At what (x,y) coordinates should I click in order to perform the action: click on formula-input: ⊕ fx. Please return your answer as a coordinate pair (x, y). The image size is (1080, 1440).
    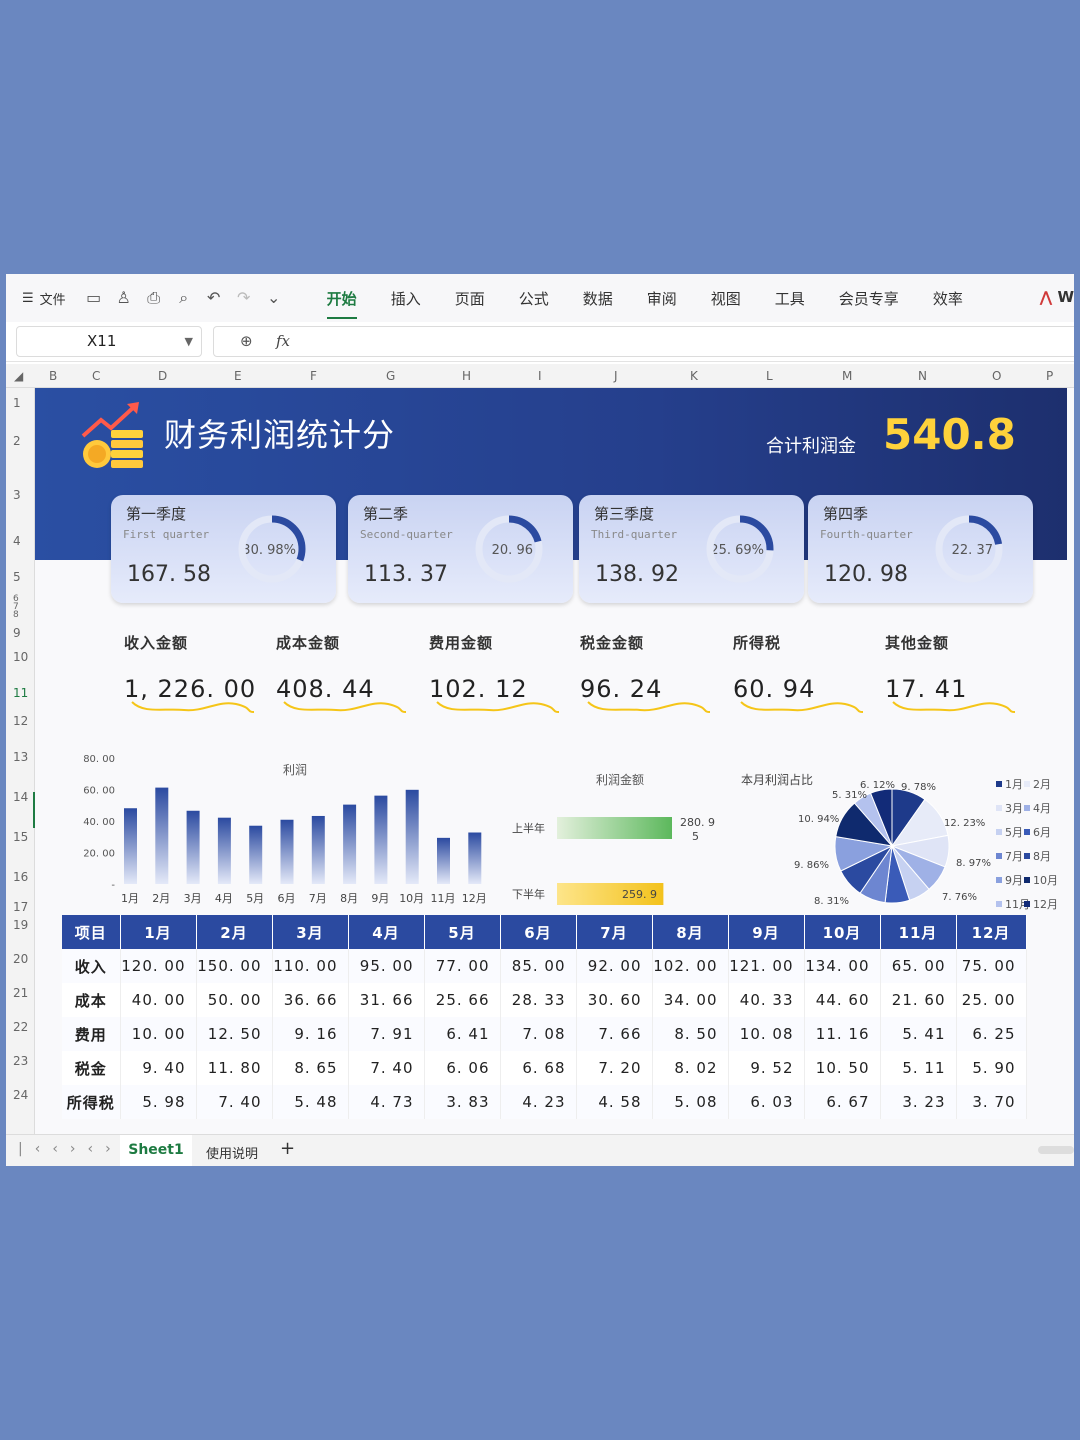
    Looking at the image, I should click on (643, 341).